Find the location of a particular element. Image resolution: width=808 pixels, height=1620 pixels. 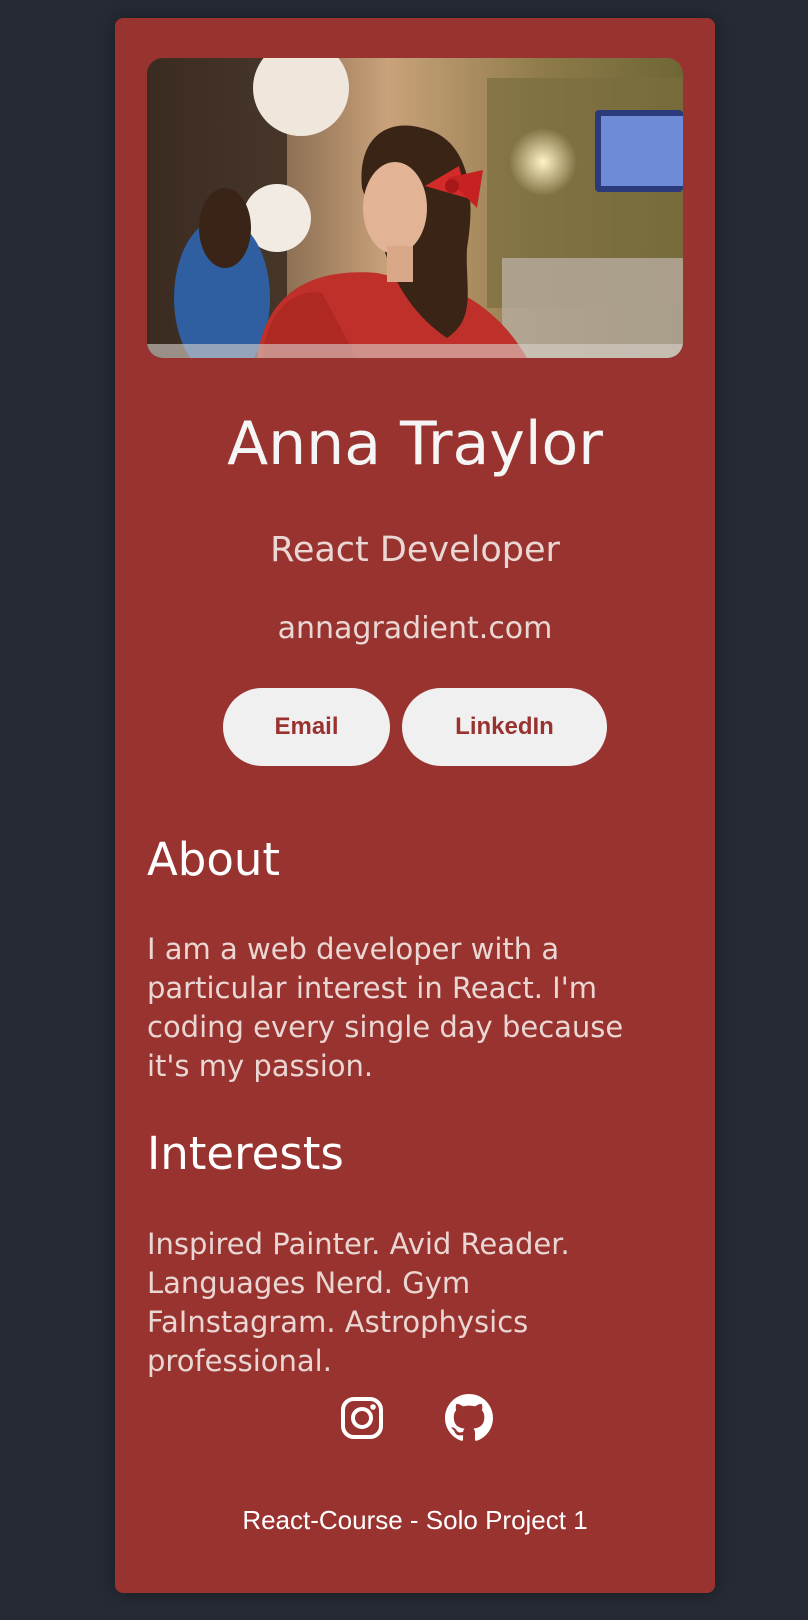

profile-website: annagradient.com is located at coordinates (415, 629).